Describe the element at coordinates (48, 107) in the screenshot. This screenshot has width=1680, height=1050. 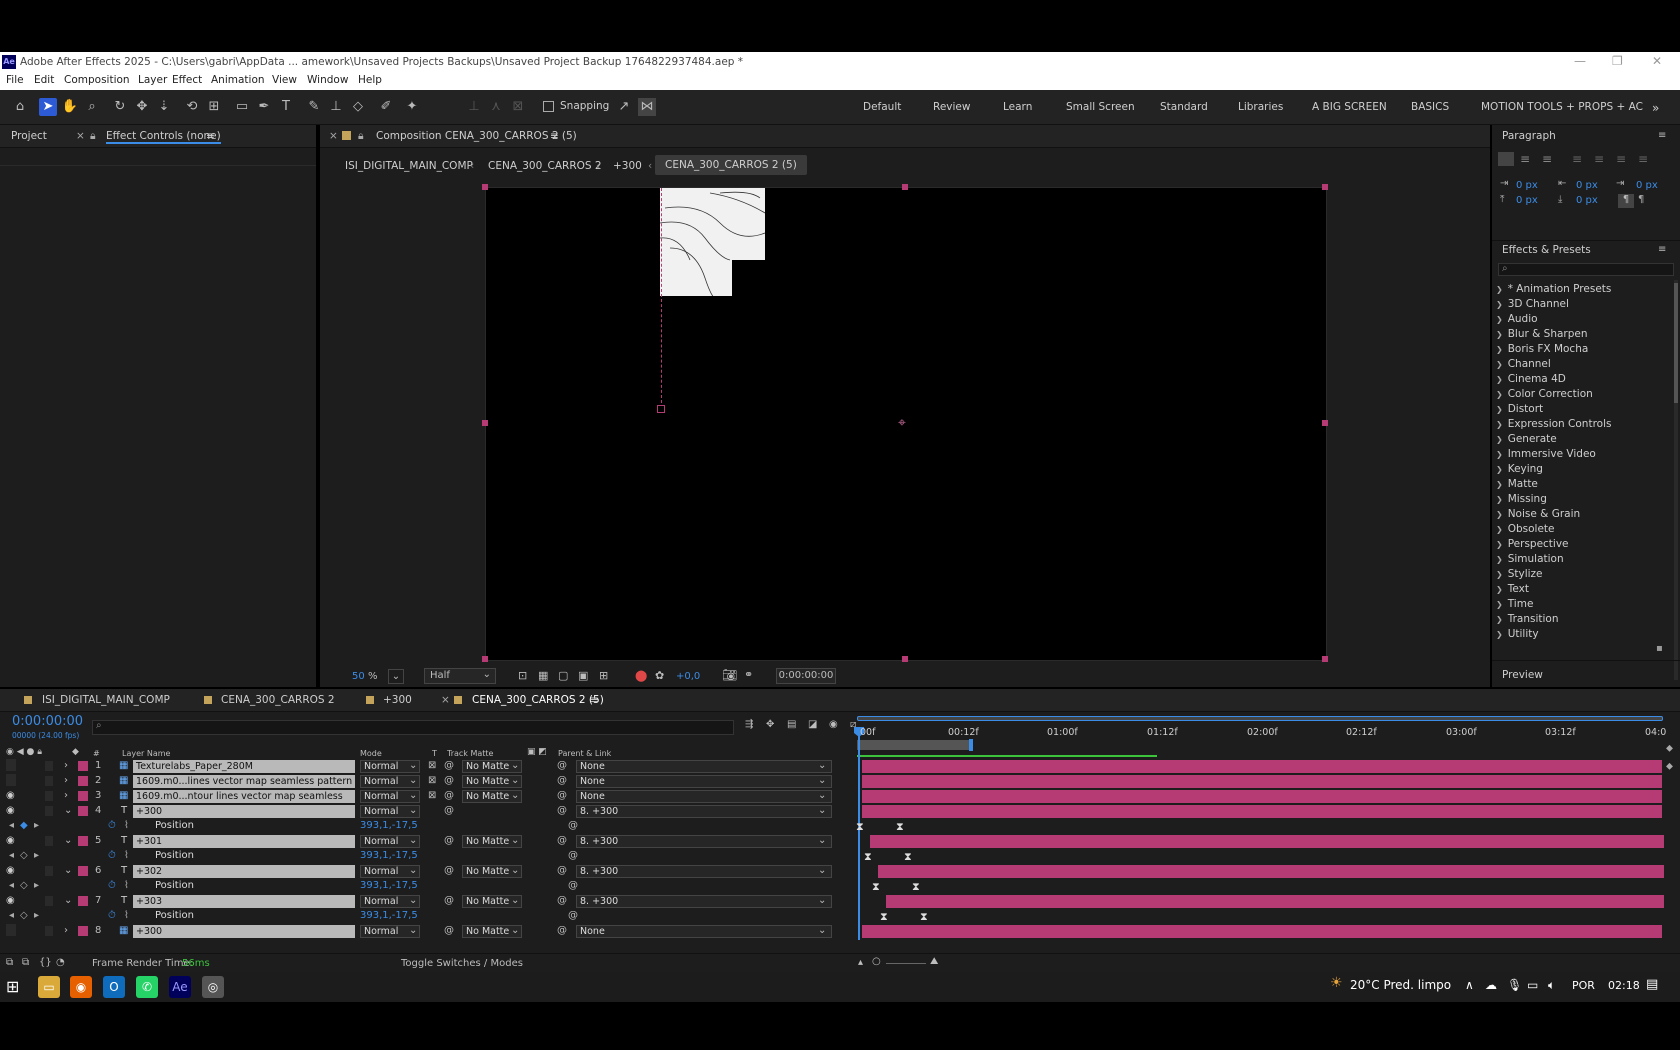
I see `selection-tool-icon: ➤` at that location.